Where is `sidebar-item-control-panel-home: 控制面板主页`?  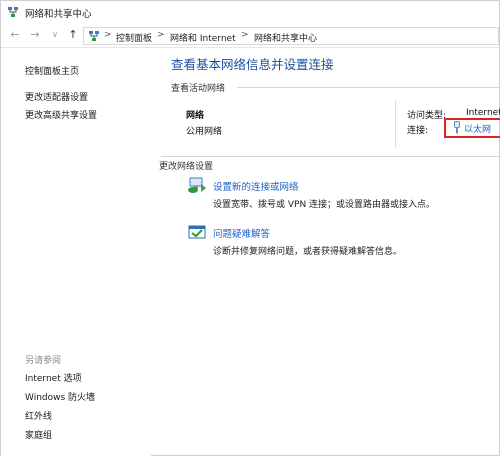
sidebar-item-control-panel-home: 控制面板主页 is located at coordinates (52, 70).